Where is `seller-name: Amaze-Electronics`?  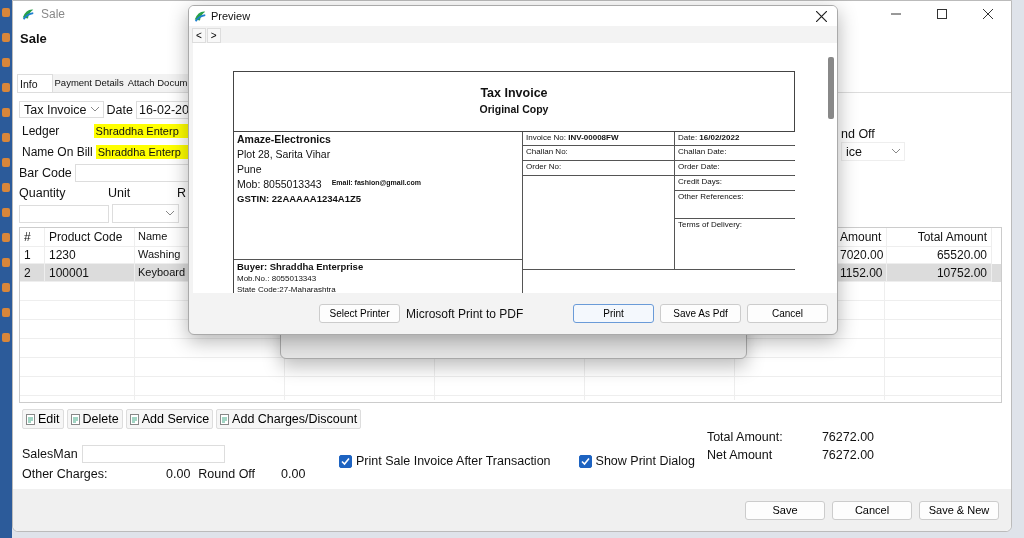
seller-name: Amaze-Electronics is located at coordinates (284, 139).